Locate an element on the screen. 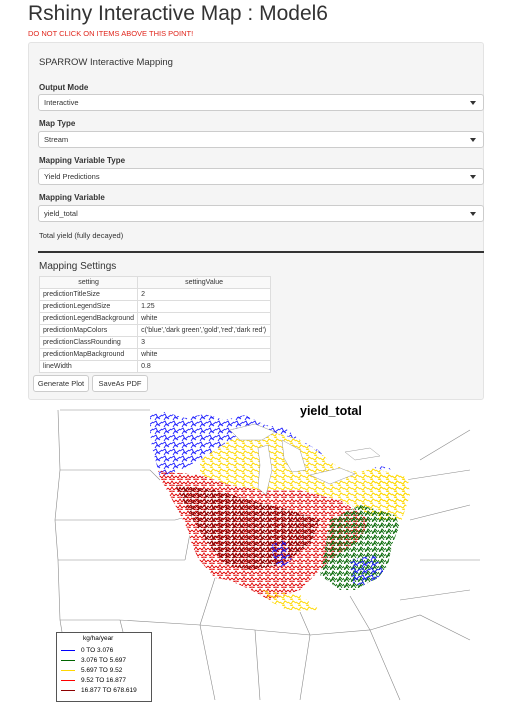 The width and height of the screenshot is (506, 705). app-title: Rshiny Interactive Map : Model6 is located at coordinates (178, 13).